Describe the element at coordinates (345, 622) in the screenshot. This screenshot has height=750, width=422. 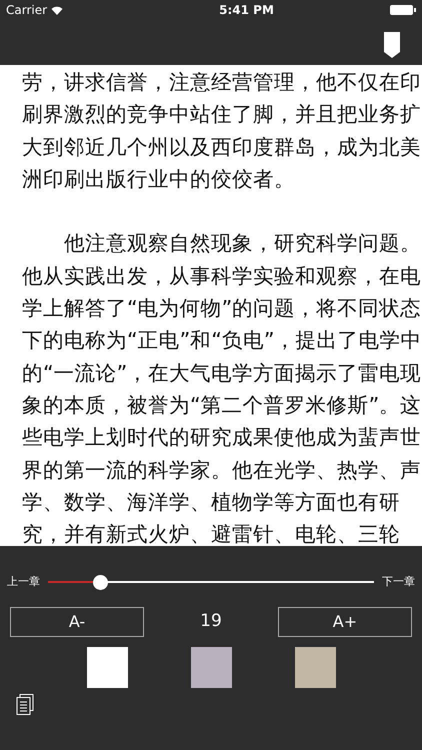
I see `increase-font-button: A+` at that location.